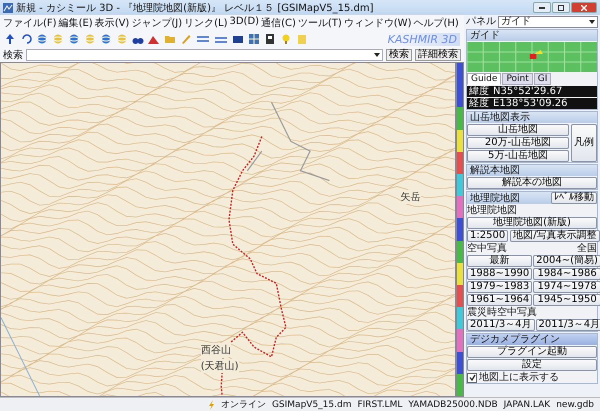 This screenshot has width=600, height=411. Describe the element at coordinates (436, 23) in the screenshot. I see `menu-item: ヘルプ(H)` at that location.